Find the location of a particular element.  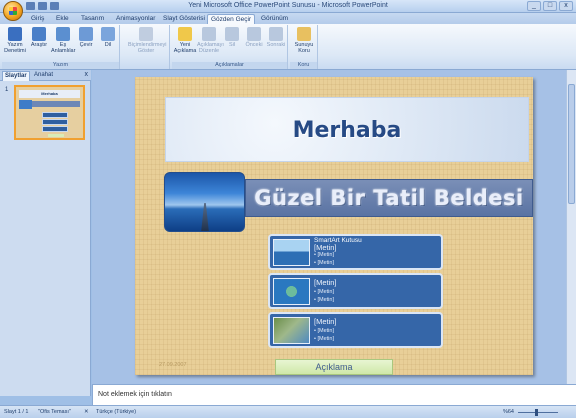

next-comment-icon is located at coordinates (276, 34).